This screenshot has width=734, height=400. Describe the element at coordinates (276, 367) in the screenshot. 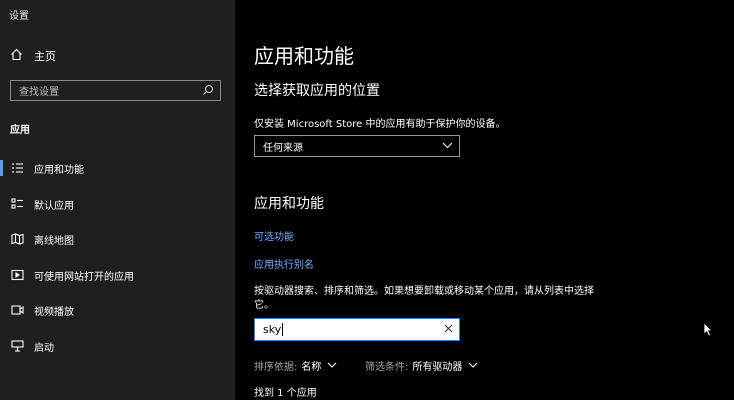

I see `sort-label: 排序依据:` at that location.